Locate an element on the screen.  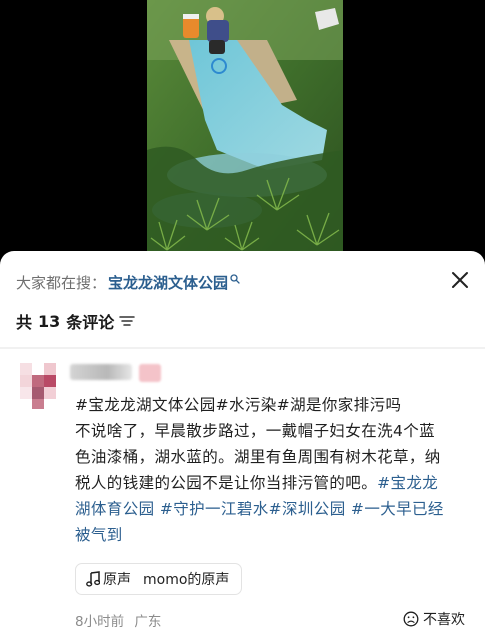
comment-meta: 8小时前 广东 is located at coordinates (118, 620).